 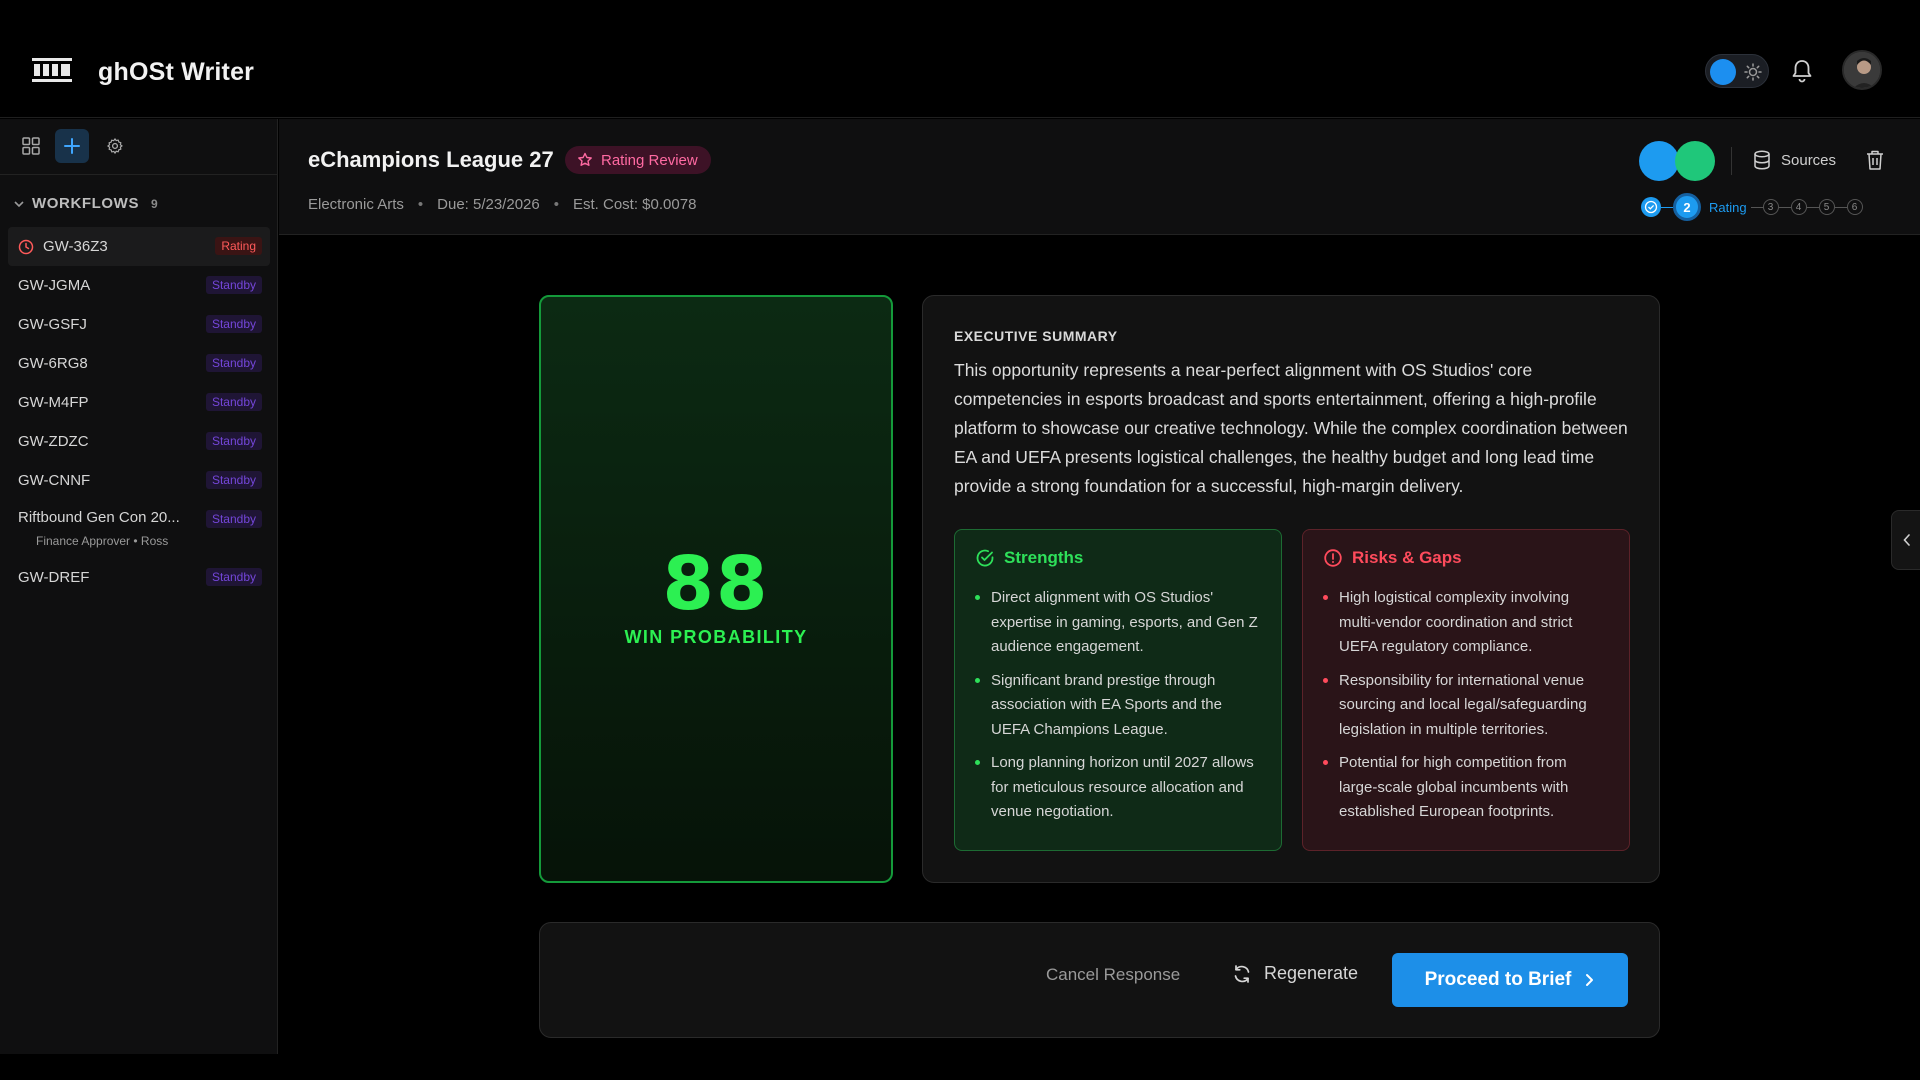 I want to click on win-probability-label: WIN PROBABILITY, so click(x=716, y=637).